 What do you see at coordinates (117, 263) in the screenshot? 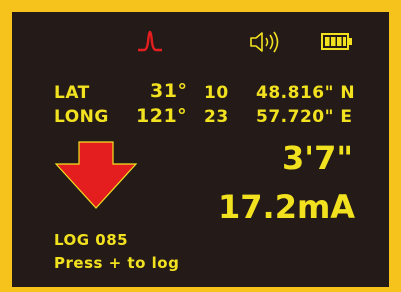
I see `log-hint: Press + to log` at bounding box center [117, 263].